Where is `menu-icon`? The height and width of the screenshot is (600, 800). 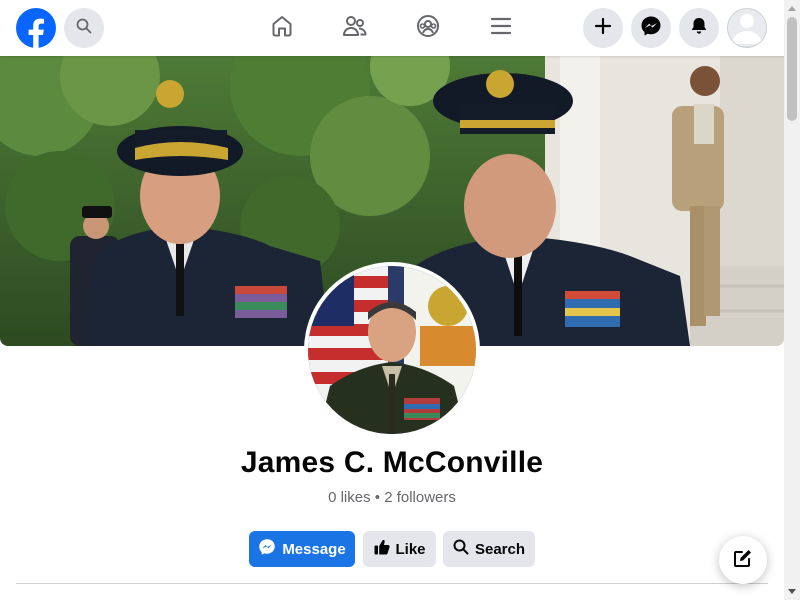 menu-icon is located at coordinates (501, 28).